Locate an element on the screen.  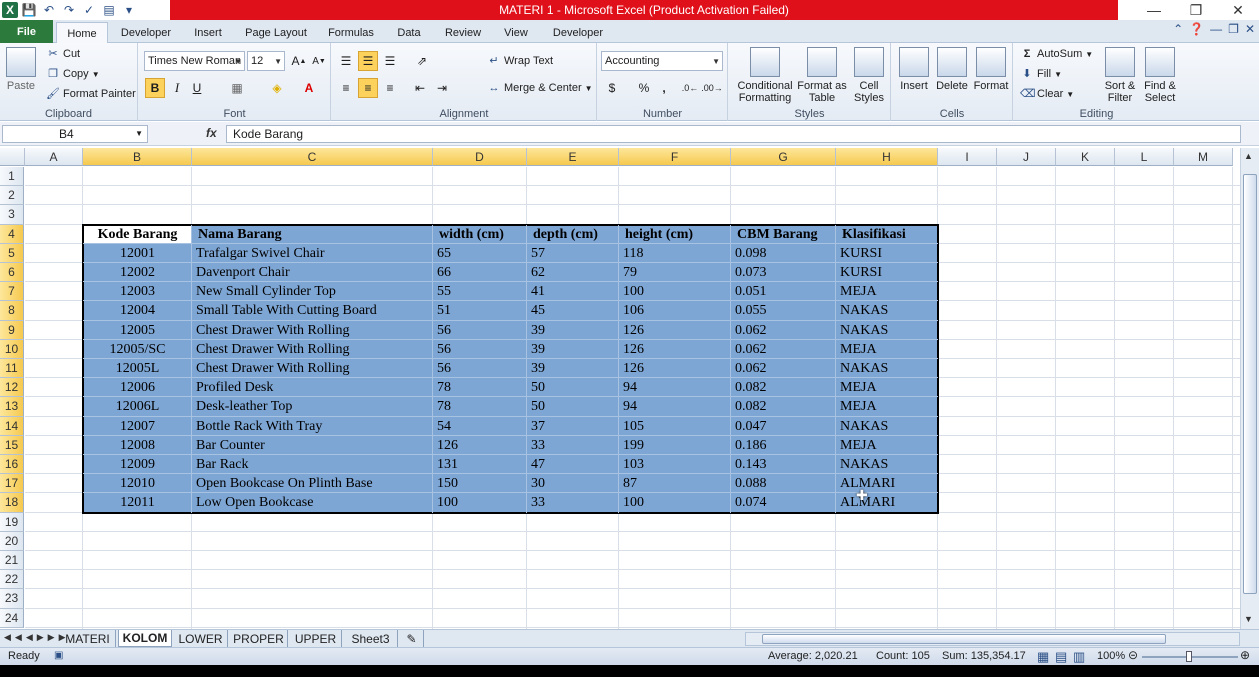
copy-button: ❐ Copy ▼ is located at coordinates (73, 74).